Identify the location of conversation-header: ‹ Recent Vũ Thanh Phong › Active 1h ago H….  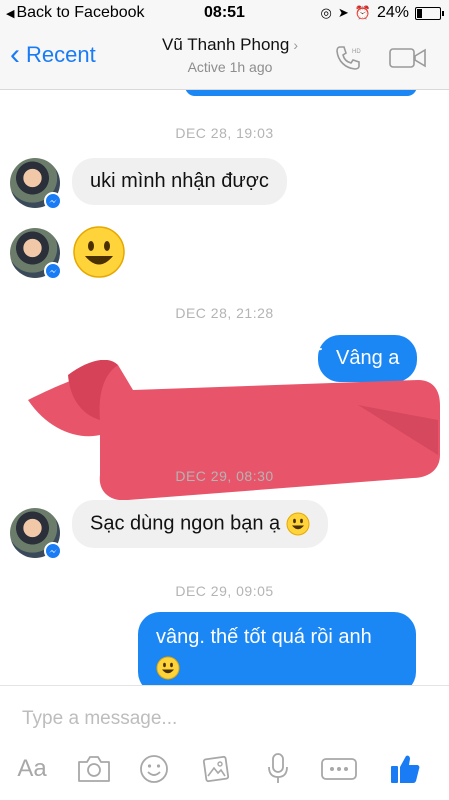
(224, 59).